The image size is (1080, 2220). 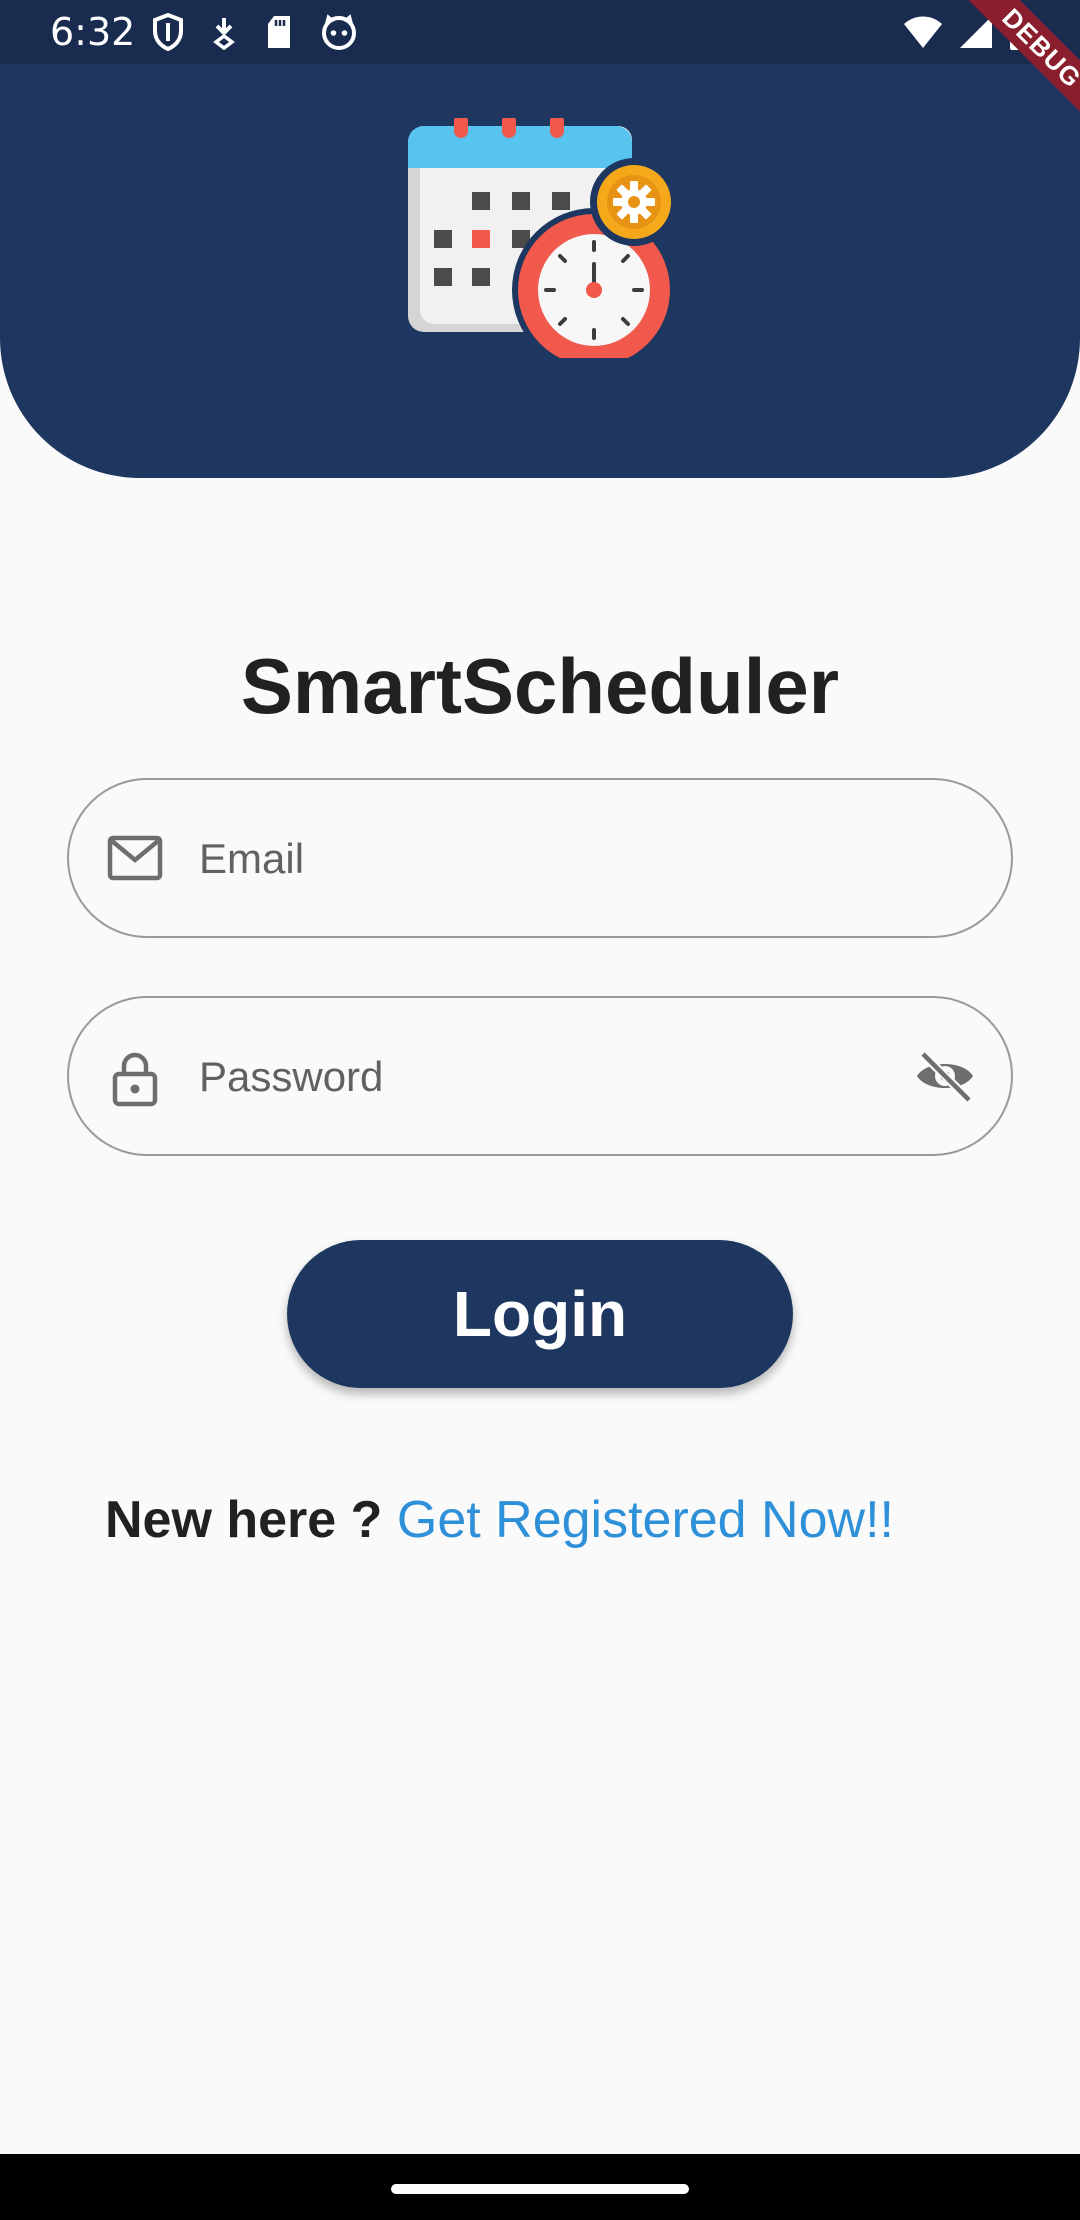 I want to click on login-button: Login, so click(x=540, y=1314).